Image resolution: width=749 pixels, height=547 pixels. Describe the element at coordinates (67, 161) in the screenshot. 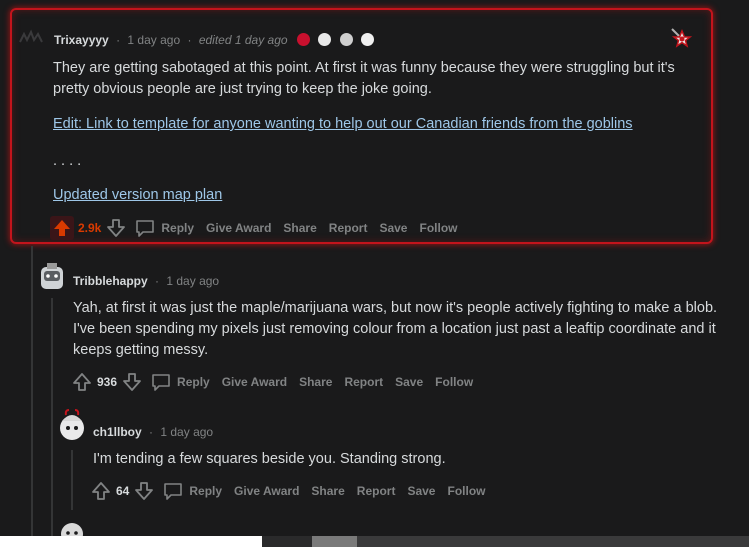

I see `comment-dots: . . . .` at that location.